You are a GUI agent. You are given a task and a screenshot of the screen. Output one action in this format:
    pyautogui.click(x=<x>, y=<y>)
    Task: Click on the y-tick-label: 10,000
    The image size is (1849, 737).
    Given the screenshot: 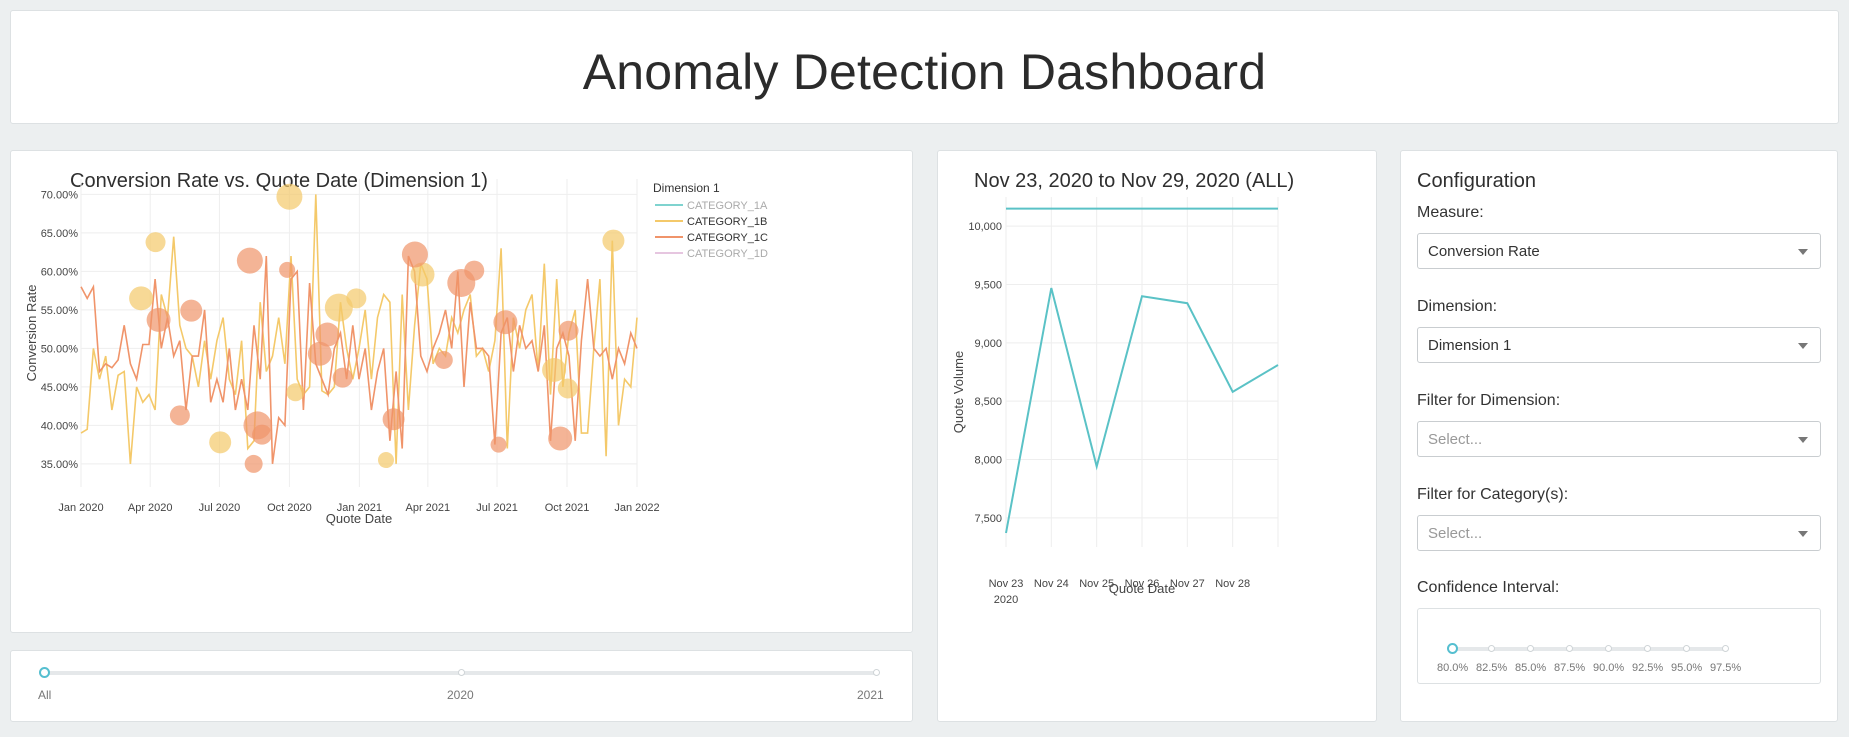 What is the action you would take?
    pyautogui.click(x=985, y=227)
    